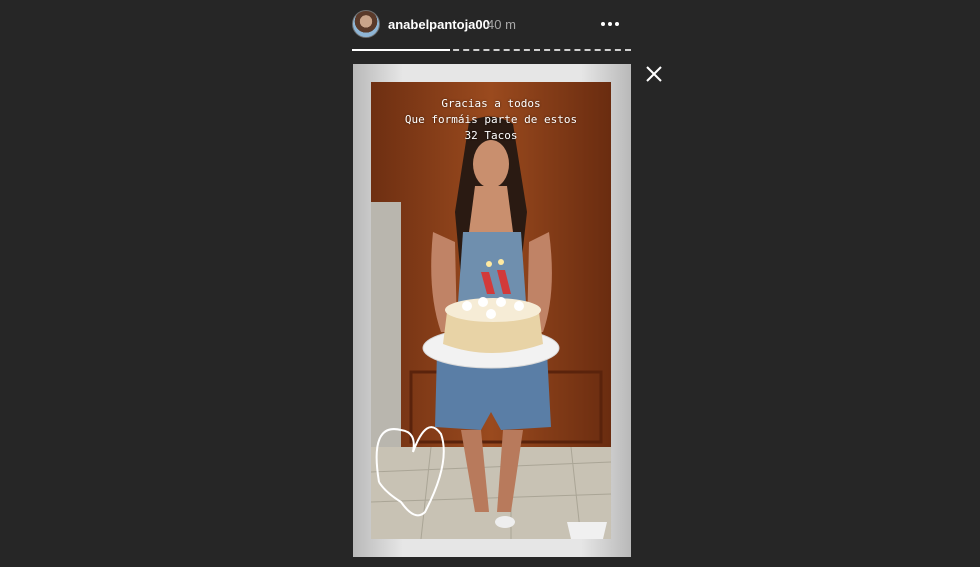  Describe the element at coordinates (654, 74) in the screenshot. I see `close-icon` at that location.